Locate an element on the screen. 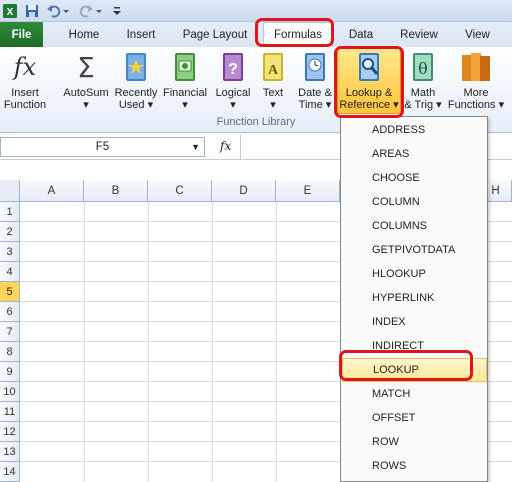  magnifier-book-icon is located at coordinates (369, 67).